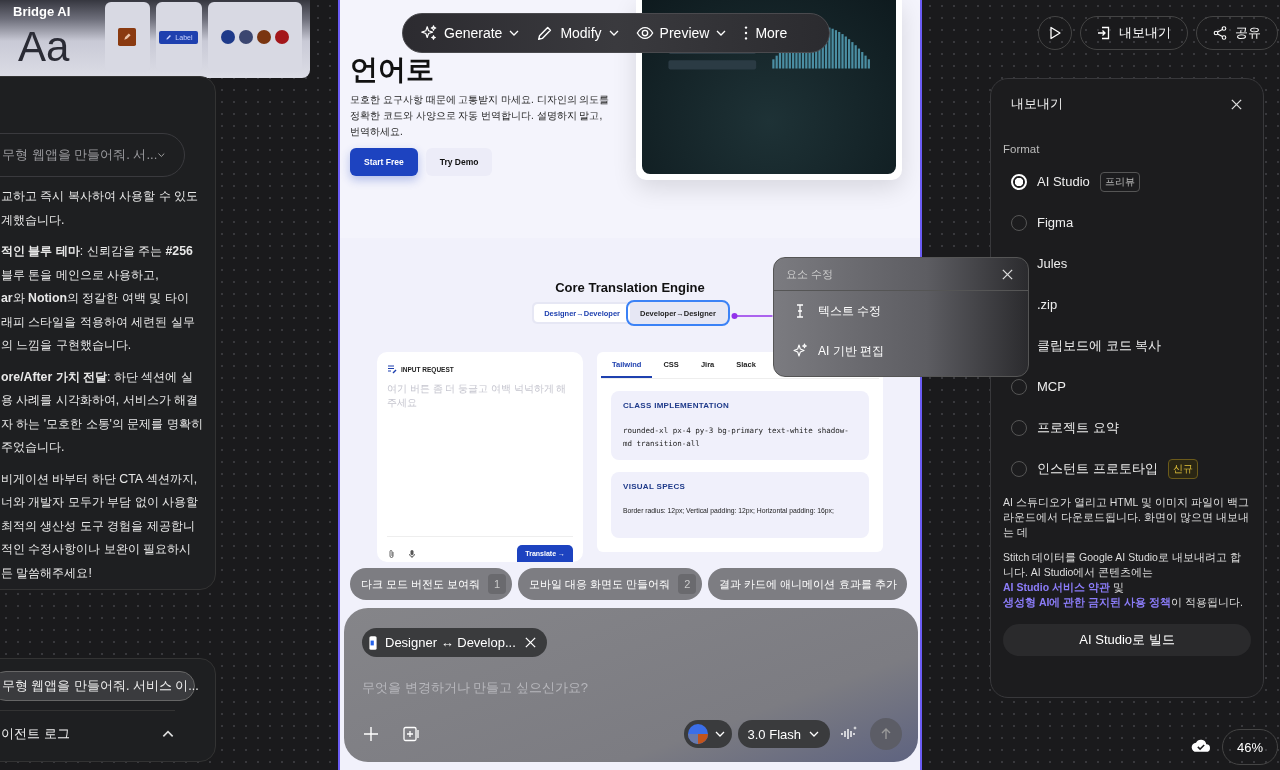  What do you see at coordinates (373, 642) in the screenshot?
I see `screen-thumbnail-icon` at bounding box center [373, 642].